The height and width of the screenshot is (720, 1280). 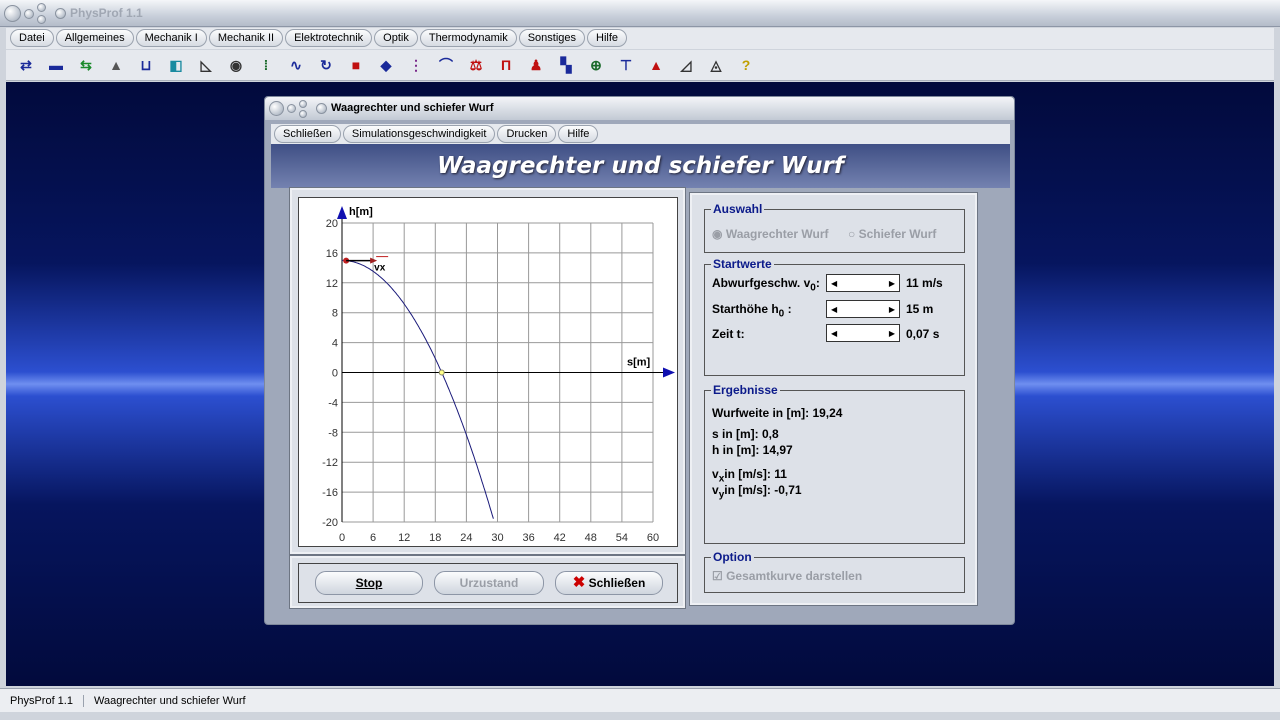 What do you see at coordinates (236, 65) in the screenshot?
I see `eye-icon: ◉` at bounding box center [236, 65].